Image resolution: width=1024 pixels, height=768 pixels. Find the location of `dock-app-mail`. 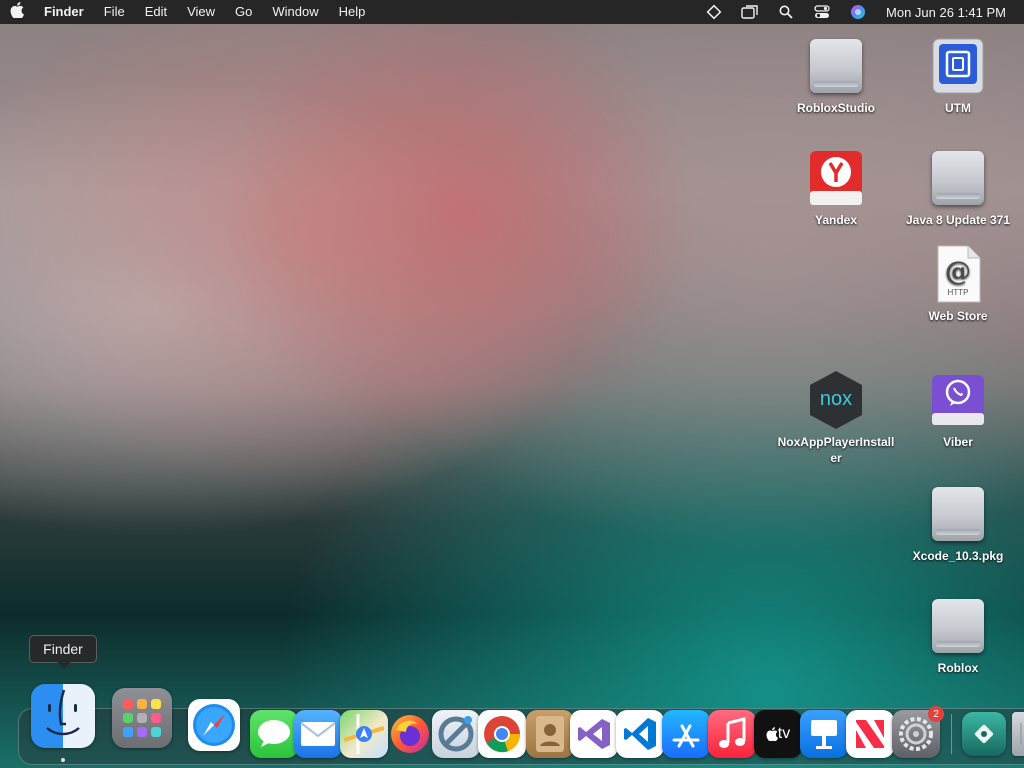

dock-app-mail is located at coordinates (318, 734).